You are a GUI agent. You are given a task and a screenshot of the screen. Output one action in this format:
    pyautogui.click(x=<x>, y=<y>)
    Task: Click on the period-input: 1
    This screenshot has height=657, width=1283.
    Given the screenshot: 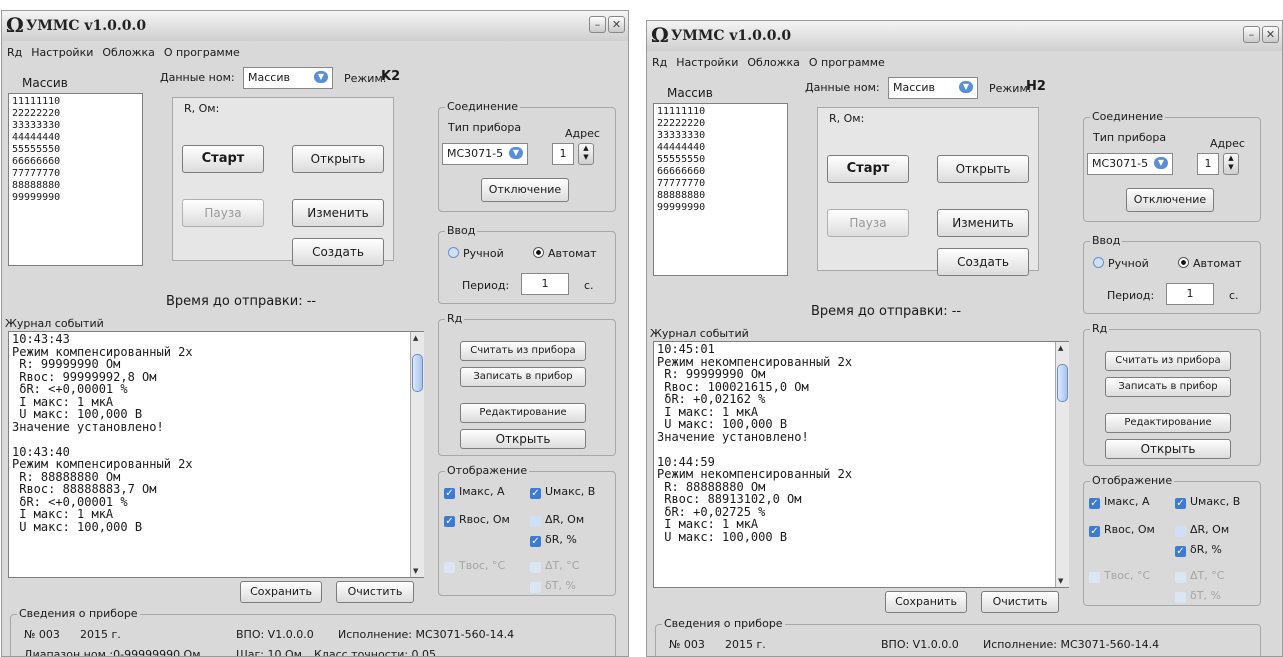 What is the action you would take?
    pyautogui.click(x=1190, y=294)
    